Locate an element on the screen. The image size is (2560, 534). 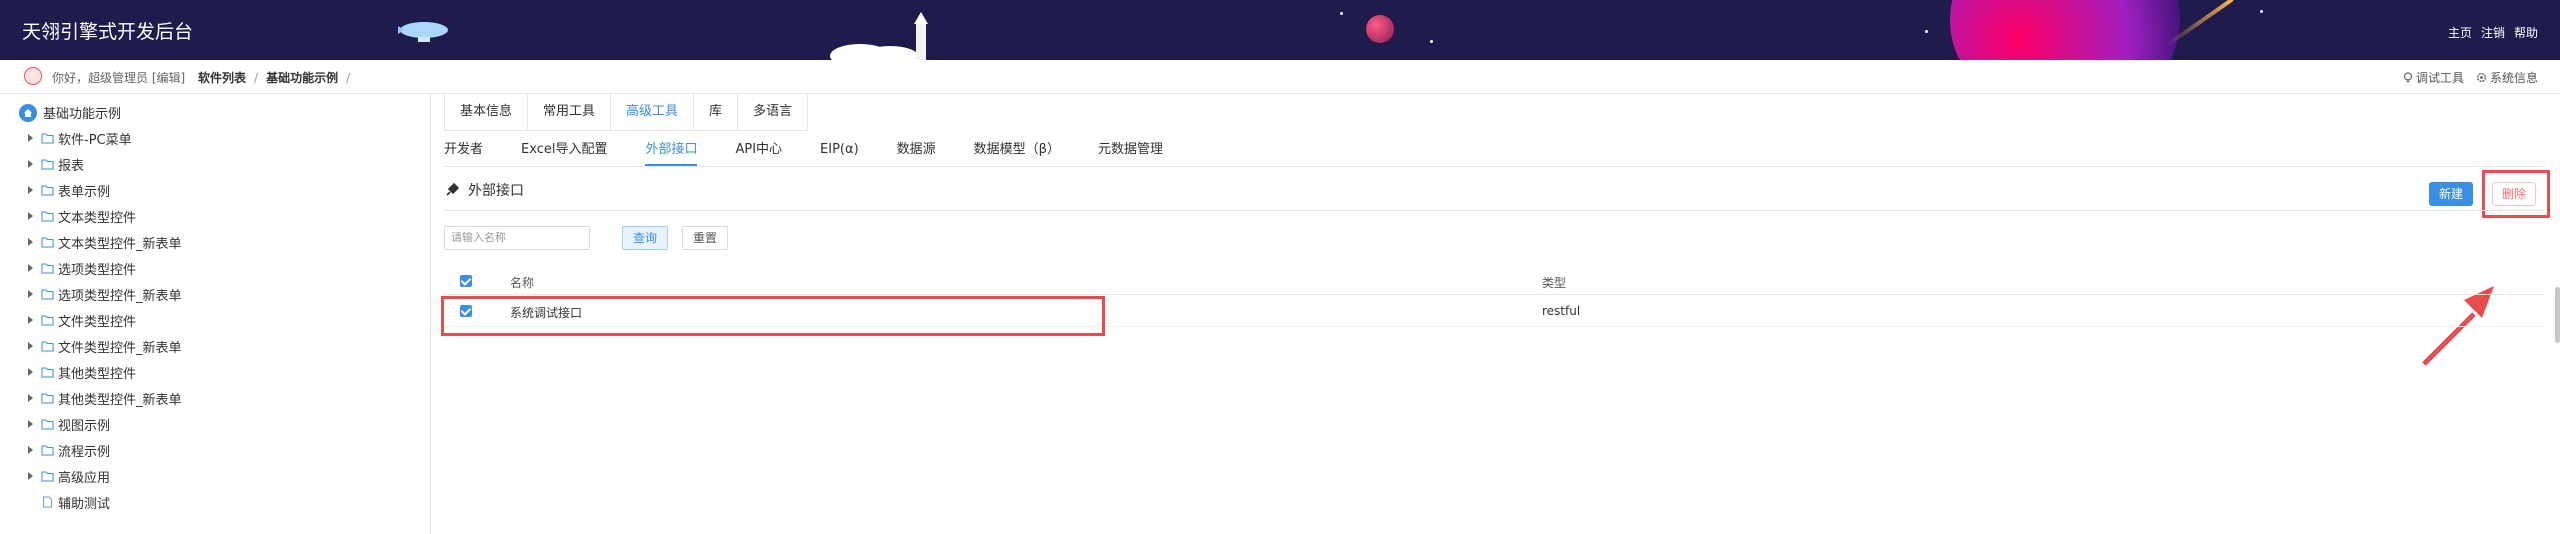
sidebar-item: 报表 is located at coordinates (56, 164).